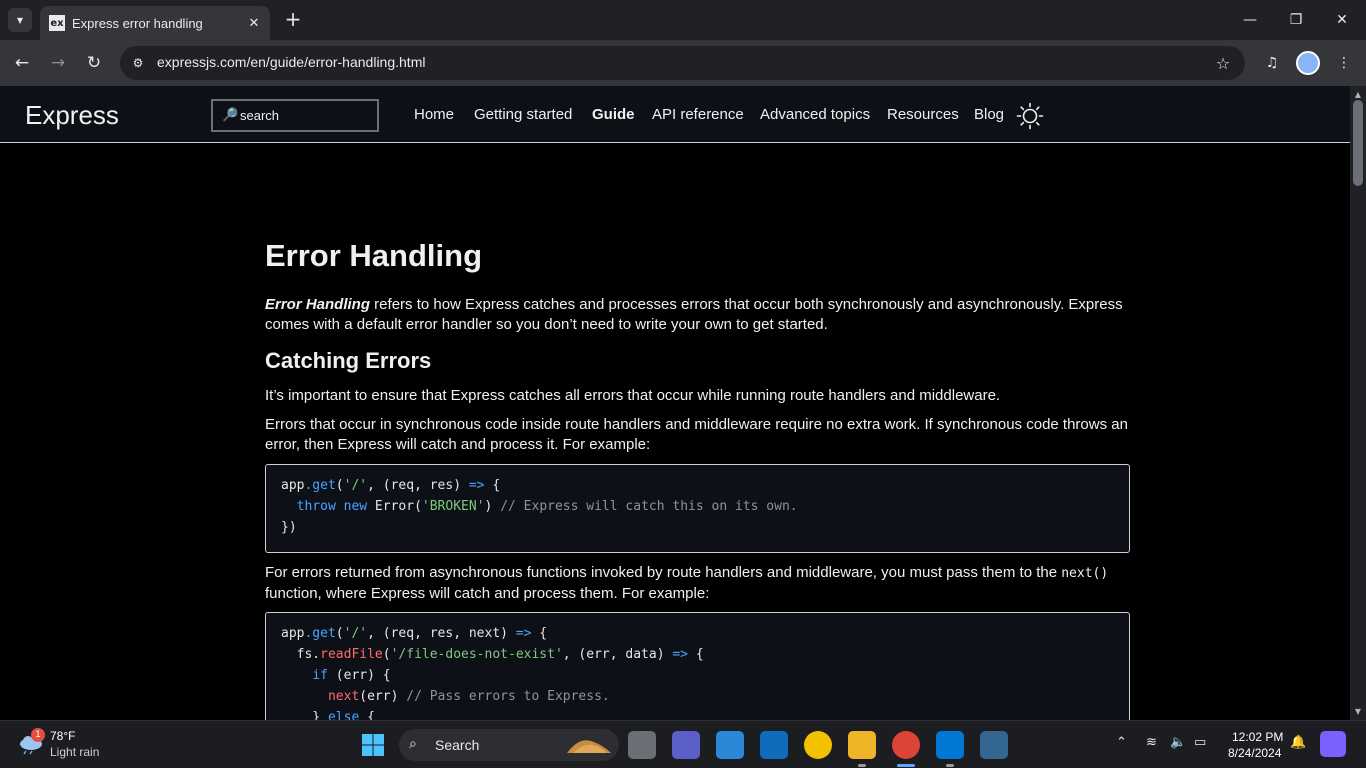  What do you see at coordinates (413, 744) in the screenshot?
I see `taskbar-search-icon: ⌕` at bounding box center [413, 744].